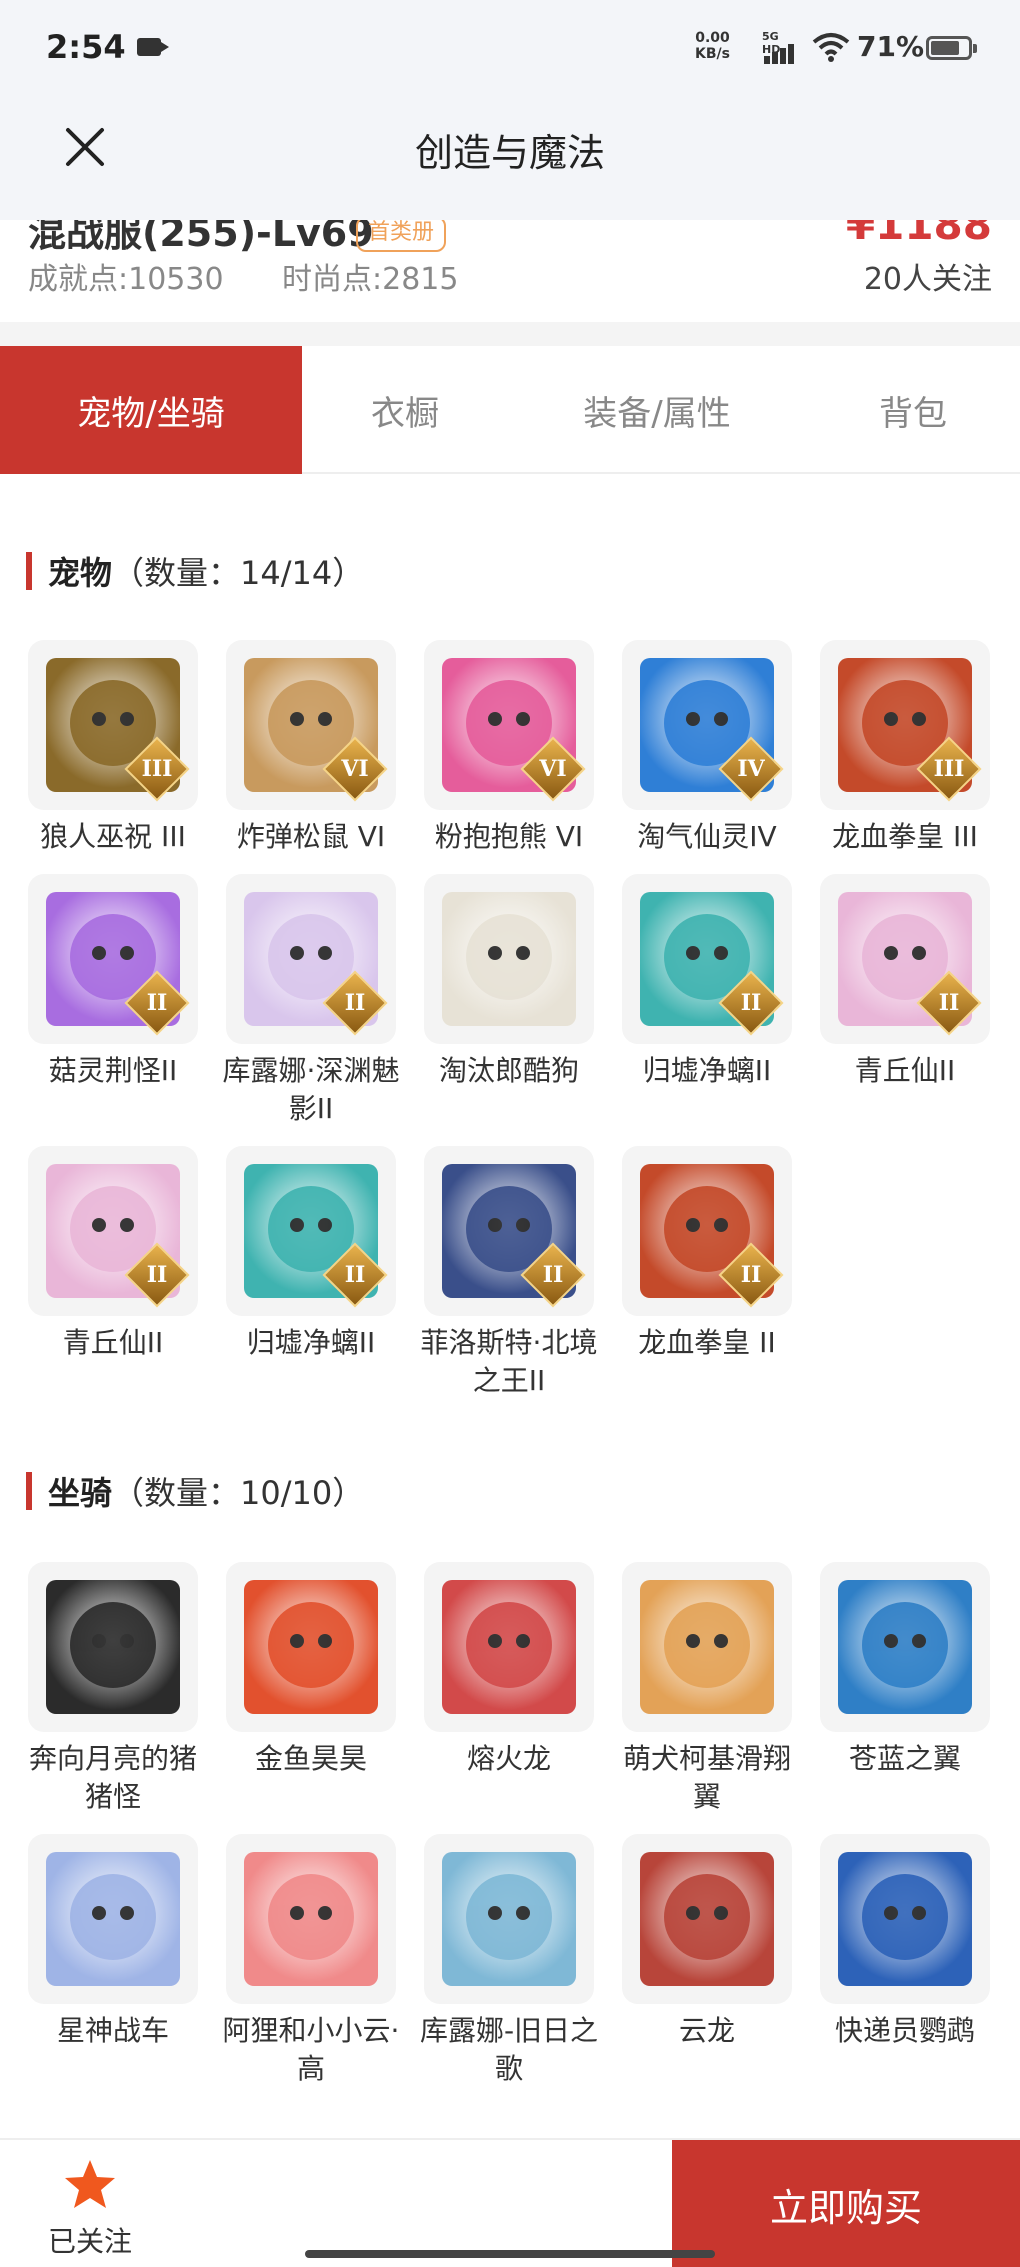 Image resolution: width=1020 pixels, height=2267 pixels. Describe the element at coordinates (238, 573) in the screenshot. I see `pets-count: （数量：14/14）` at that location.